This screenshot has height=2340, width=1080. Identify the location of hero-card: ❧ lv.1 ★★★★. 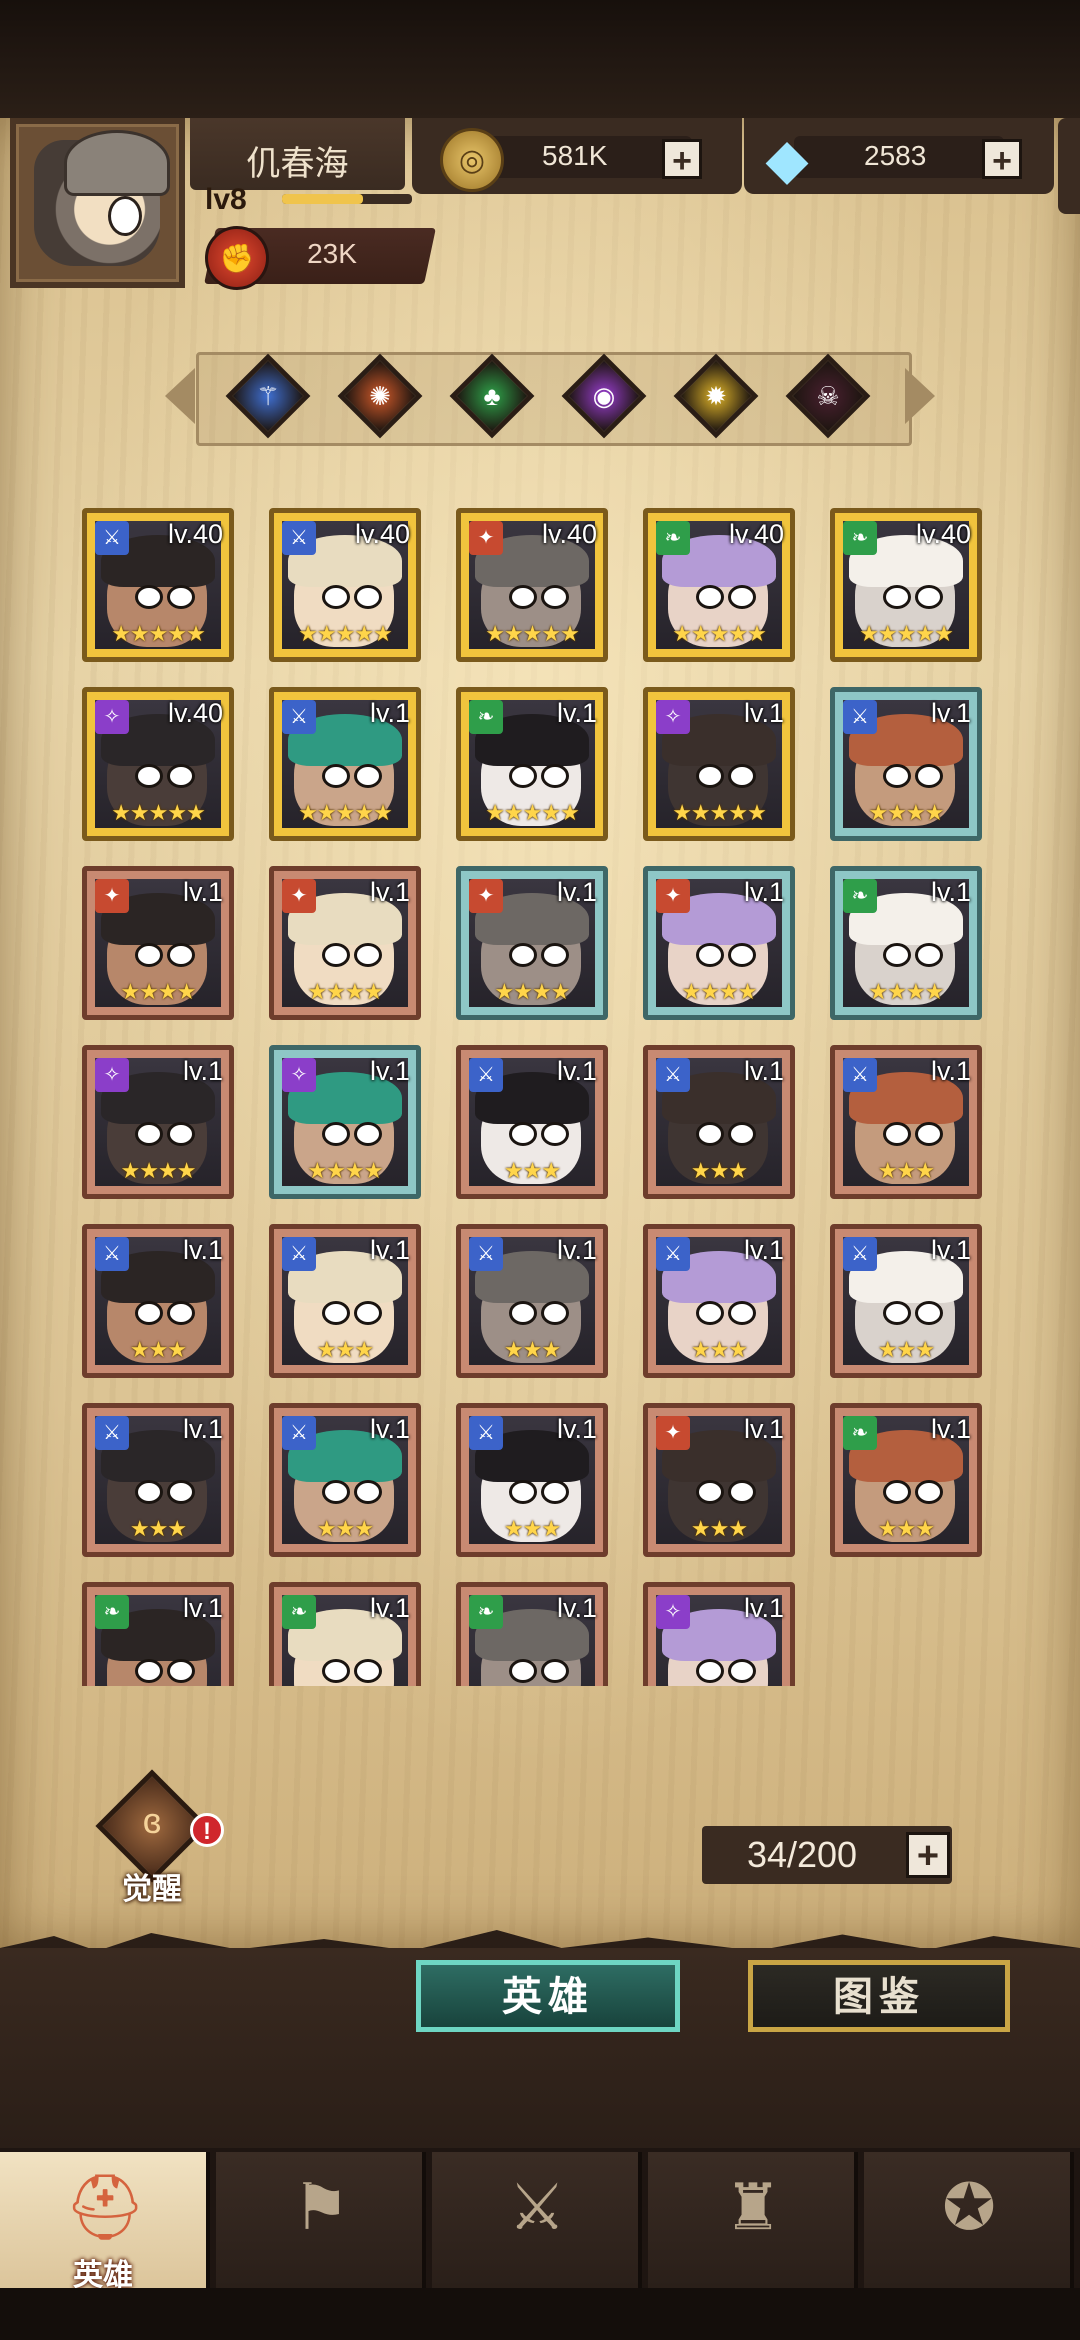
(906, 943).